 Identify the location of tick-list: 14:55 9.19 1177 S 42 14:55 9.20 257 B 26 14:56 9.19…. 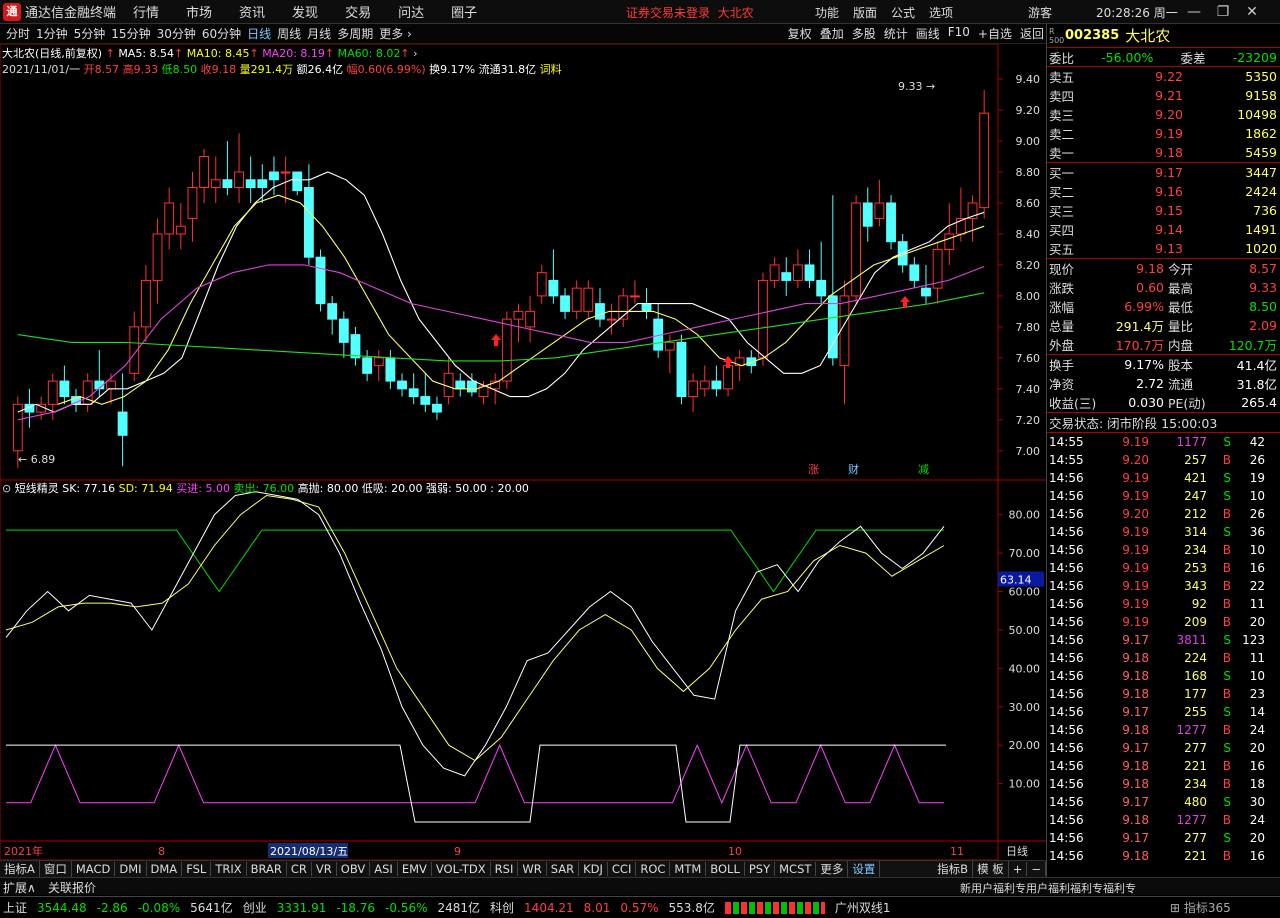
(1163, 649).